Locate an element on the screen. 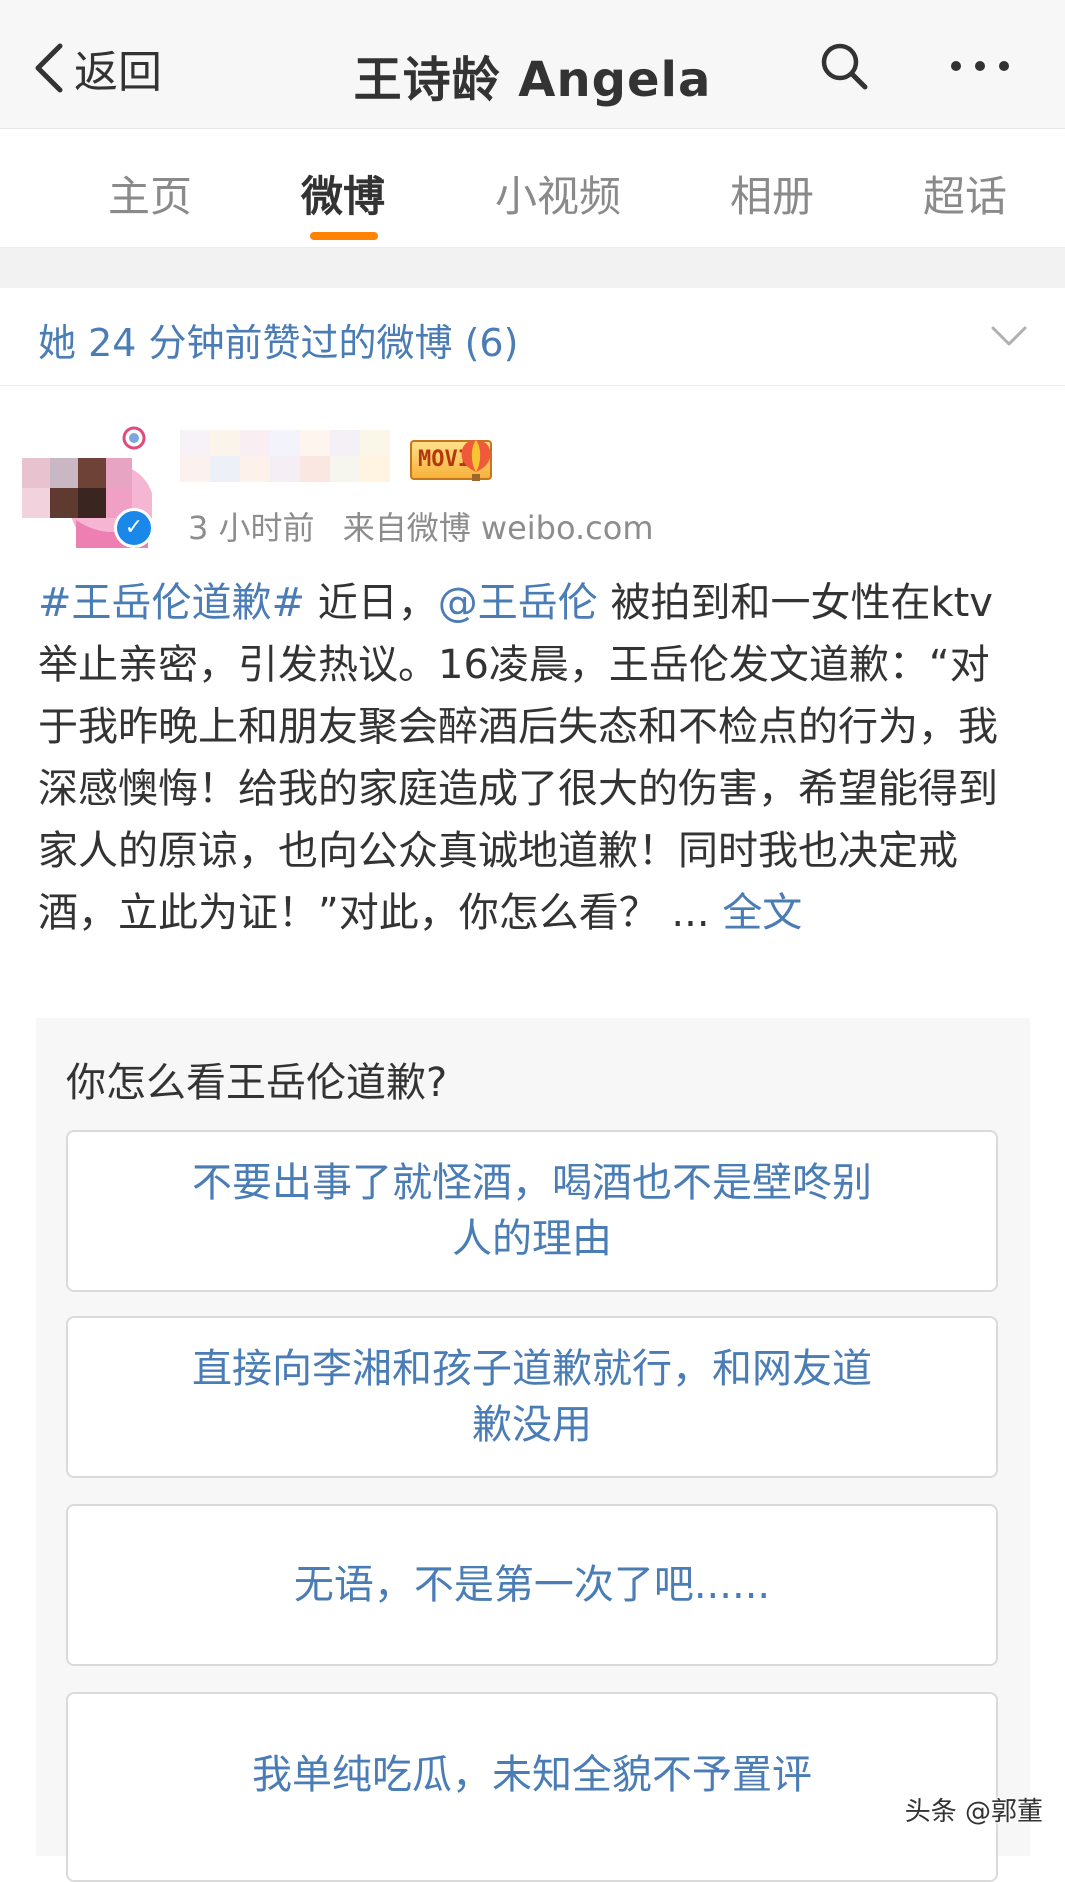  blurred-username is located at coordinates (295, 456).